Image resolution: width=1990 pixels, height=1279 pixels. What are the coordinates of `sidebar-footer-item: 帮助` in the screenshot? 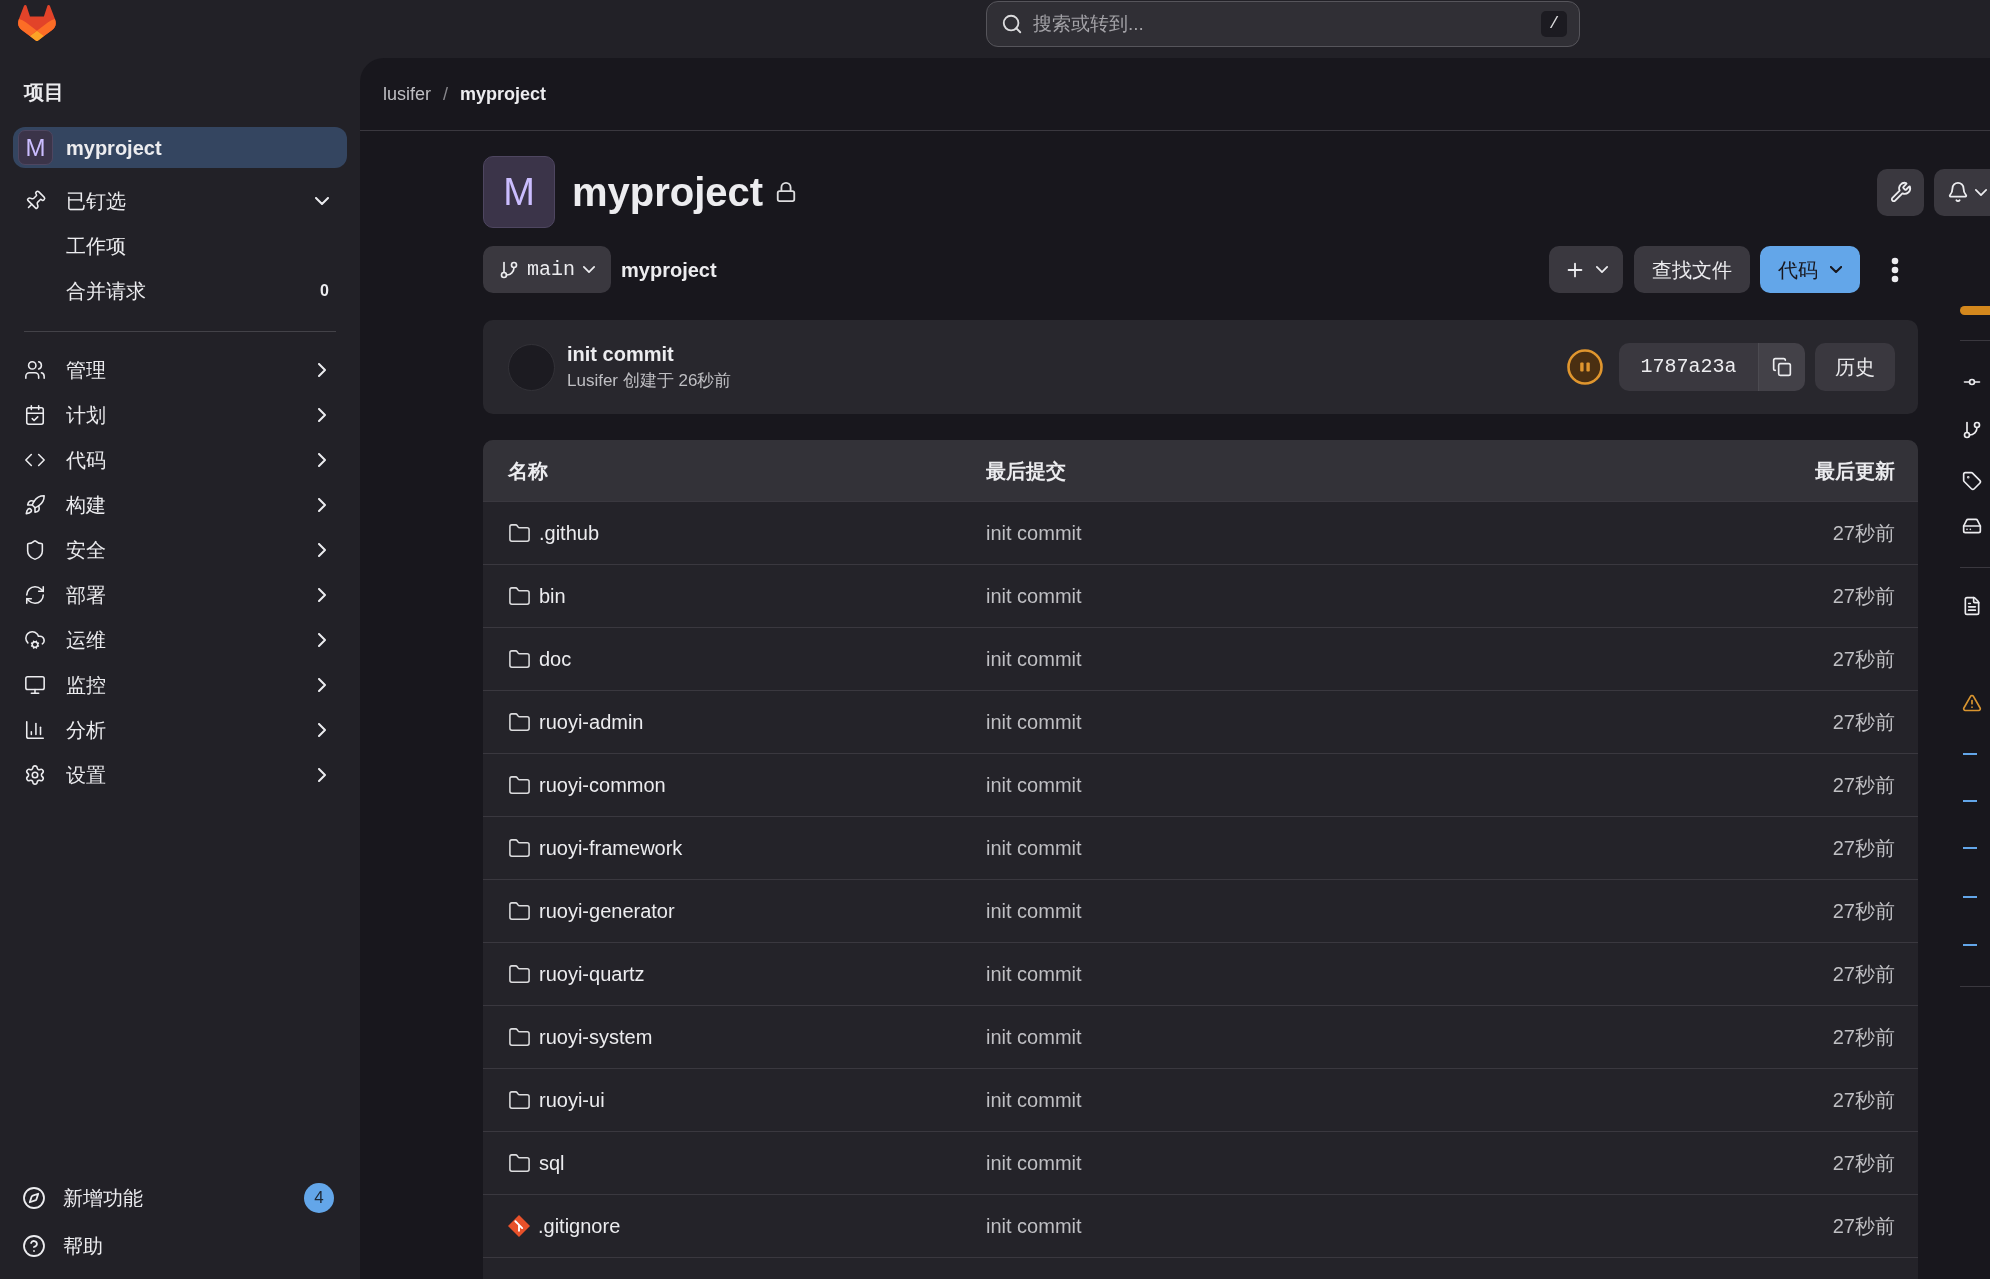 It's located at (180, 1246).